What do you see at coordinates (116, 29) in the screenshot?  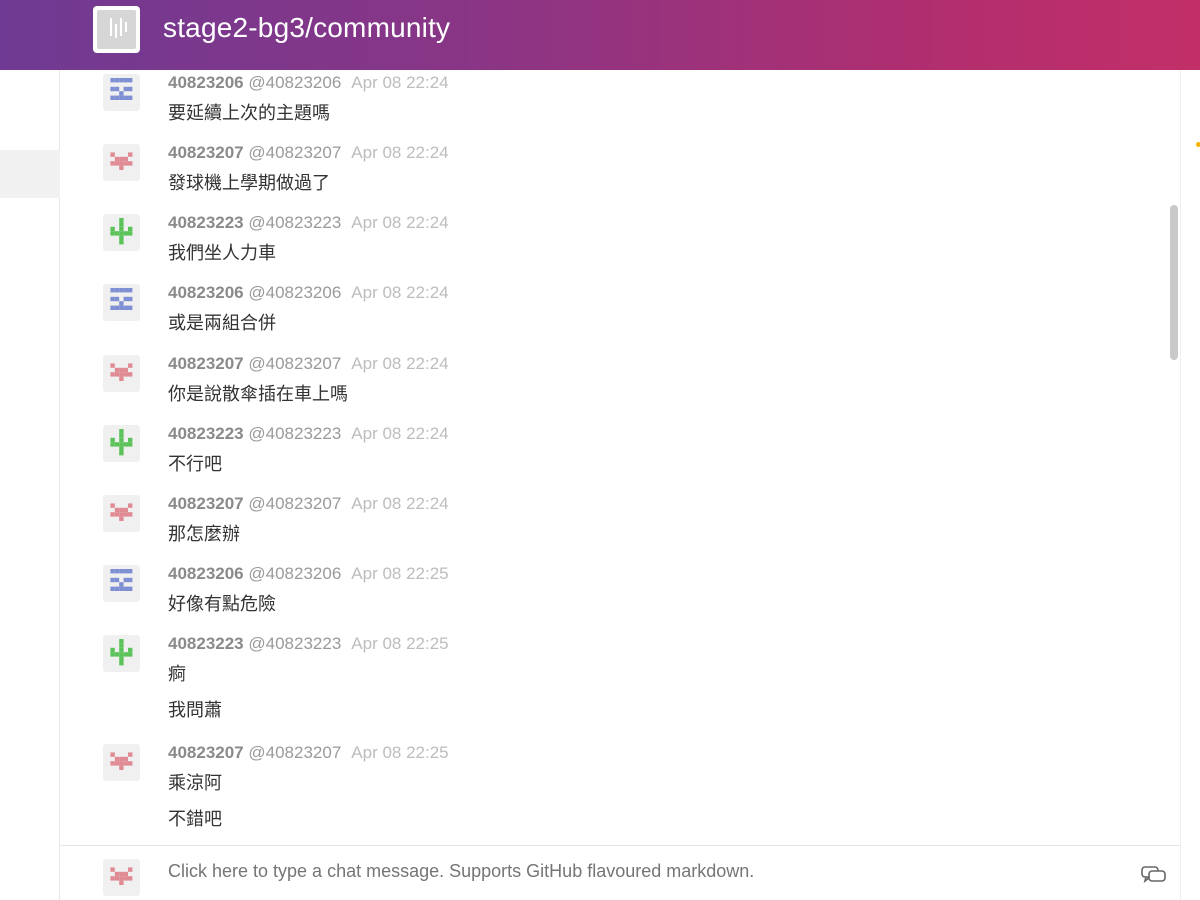 I see `room-avatar-icon` at bounding box center [116, 29].